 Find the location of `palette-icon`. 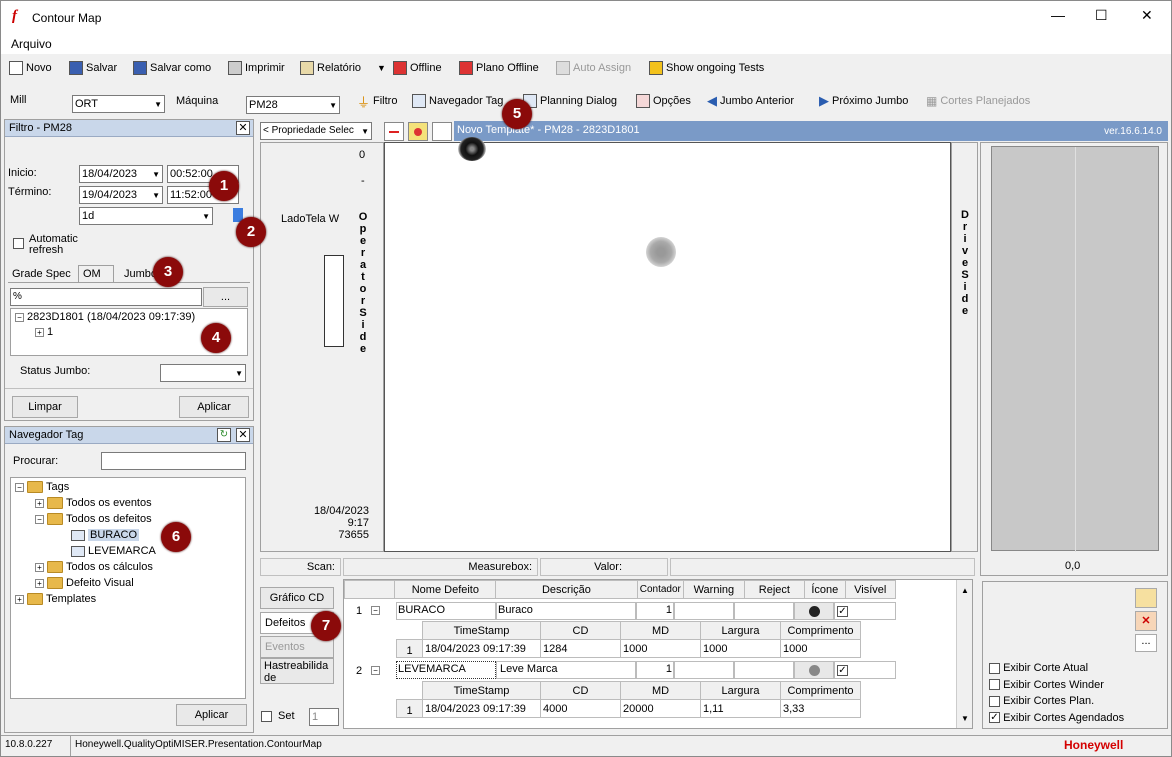

palette-icon is located at coordinates (418, 131).